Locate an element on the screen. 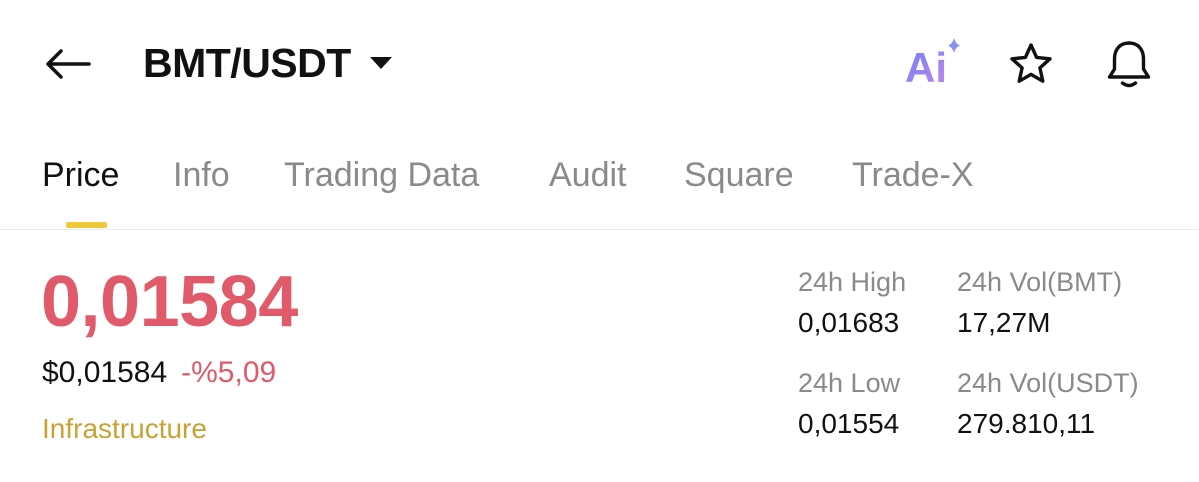 This screenshot has height=482, width=1199. stat-24h-vol-quote: 24h Vol(USDT) 279.810,11 is located at coordinates (1048, 404).